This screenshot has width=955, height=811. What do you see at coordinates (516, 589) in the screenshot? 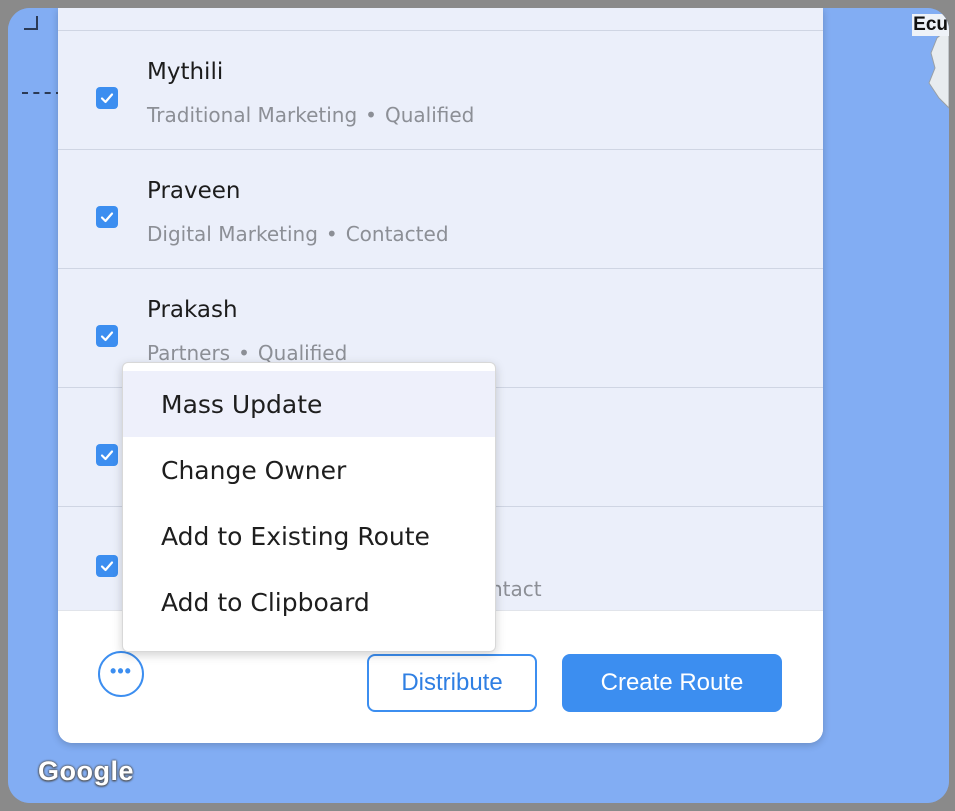
I see `lead-status: ntact` at bounding box center [516, 589].